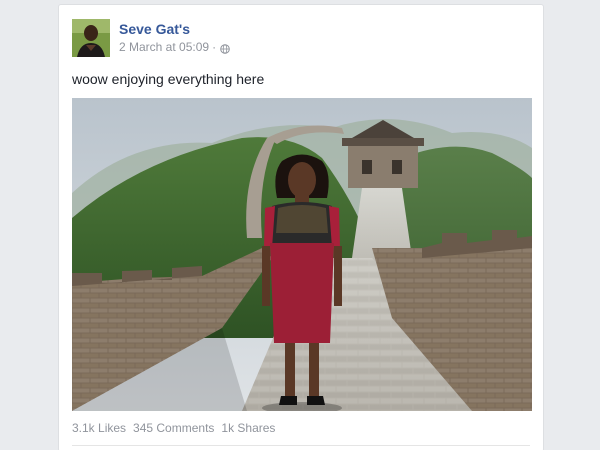 The width and height of the screenshot is (600, 450). I want to click on post-stats: 3.1k Likes 345 Comments 1k Shares, so click(173, 428).